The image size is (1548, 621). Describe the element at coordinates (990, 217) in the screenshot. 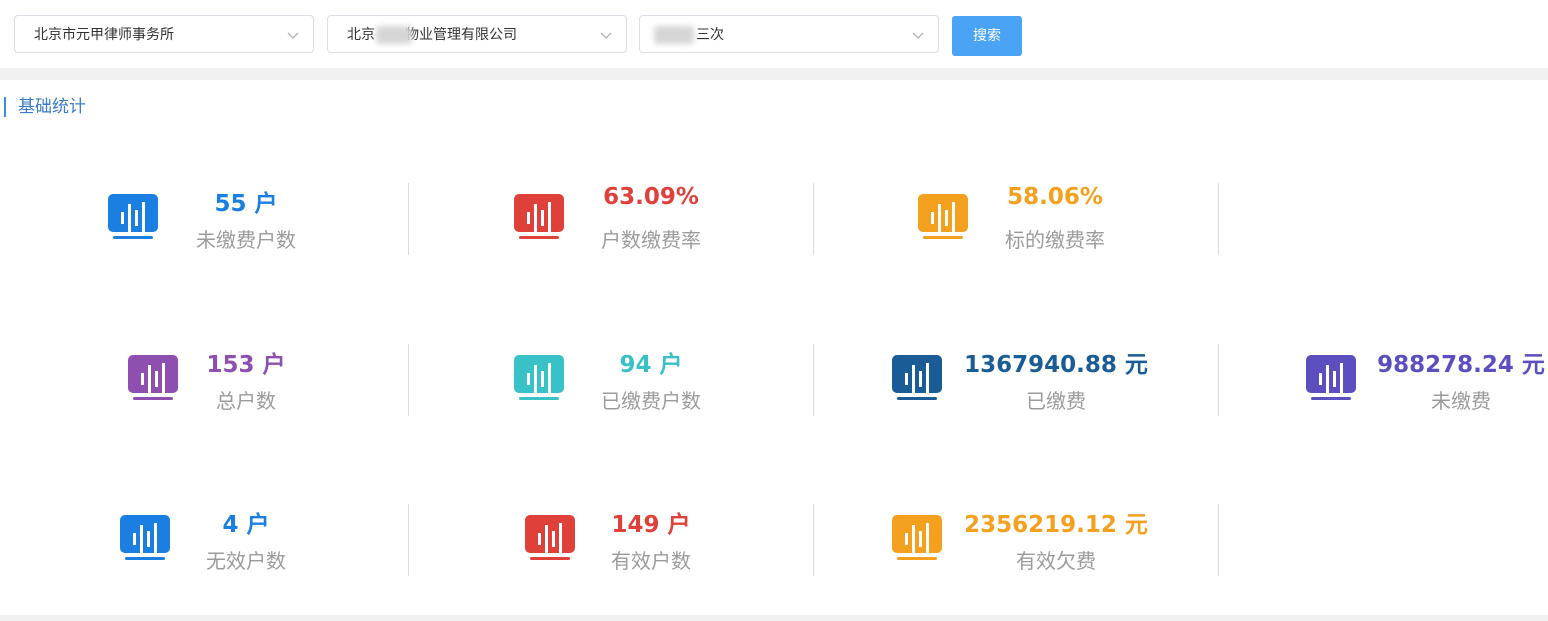

I see `stat-card: 58.06% 标的缴费率` at that location.